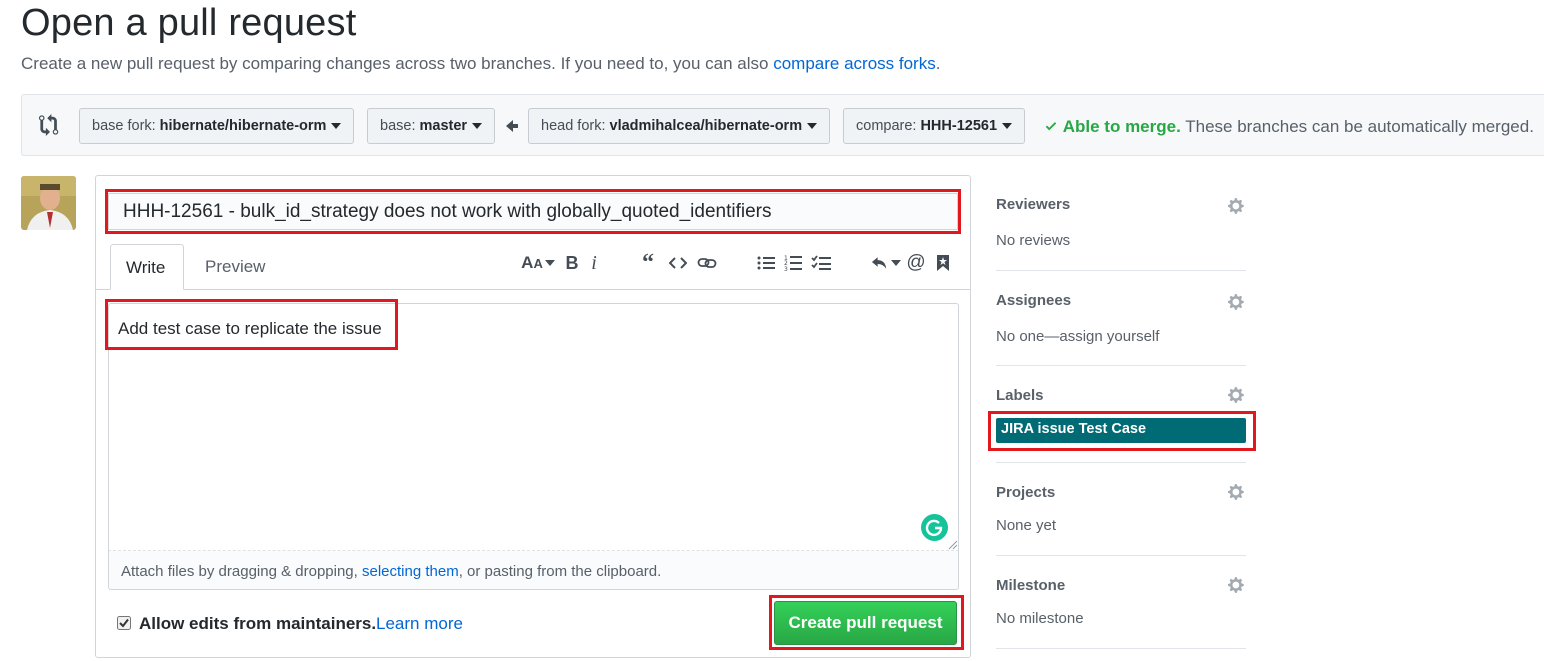  What do you see at coordinates (560, 571) in the screenshot?
I see `attach-suffix: , or pasting from the clipboard.` at bounding box center [560, 571].